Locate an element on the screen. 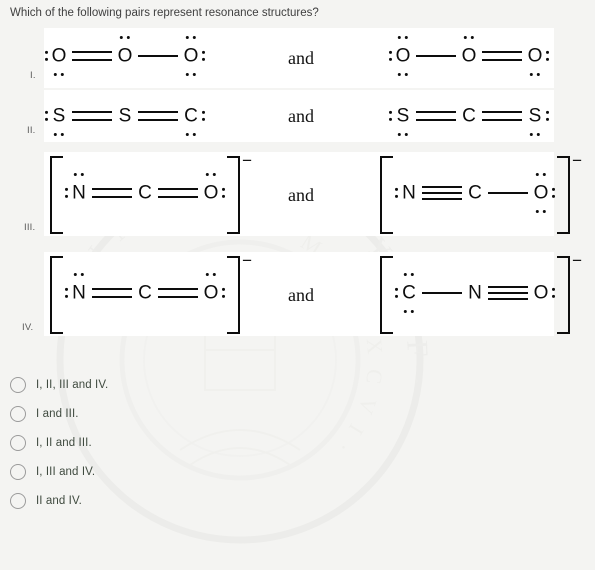 This screenshot has width=595, height=570. answer-option: I, III and IV. is located at coordinates (59, 471).